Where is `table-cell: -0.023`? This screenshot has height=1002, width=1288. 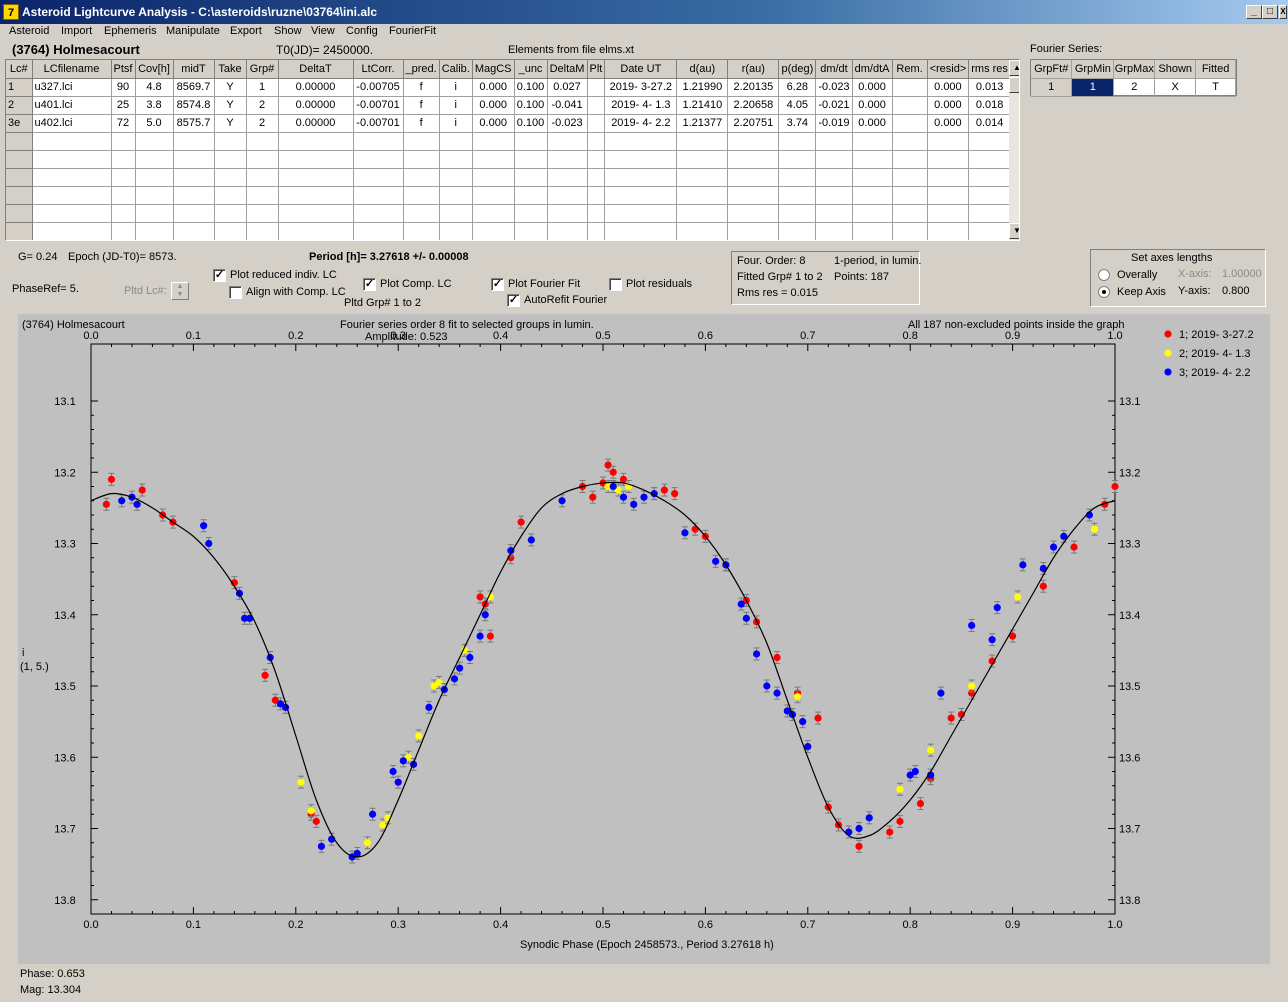
table-cell: -0.023 is located at coordinates (567, 123).